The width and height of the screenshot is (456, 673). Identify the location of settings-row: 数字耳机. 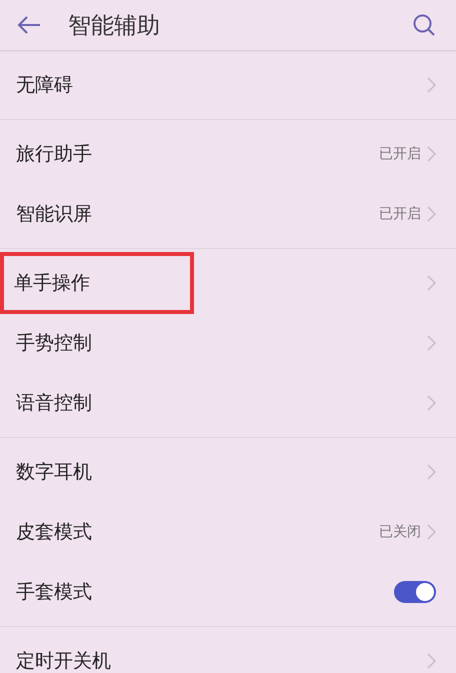
(228, 472).